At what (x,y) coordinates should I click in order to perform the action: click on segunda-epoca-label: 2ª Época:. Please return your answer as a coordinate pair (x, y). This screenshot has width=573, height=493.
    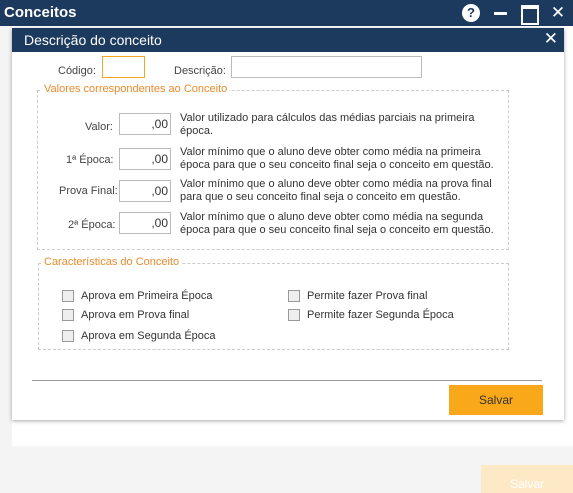
    Looking at the image, I should click on (92, 225).